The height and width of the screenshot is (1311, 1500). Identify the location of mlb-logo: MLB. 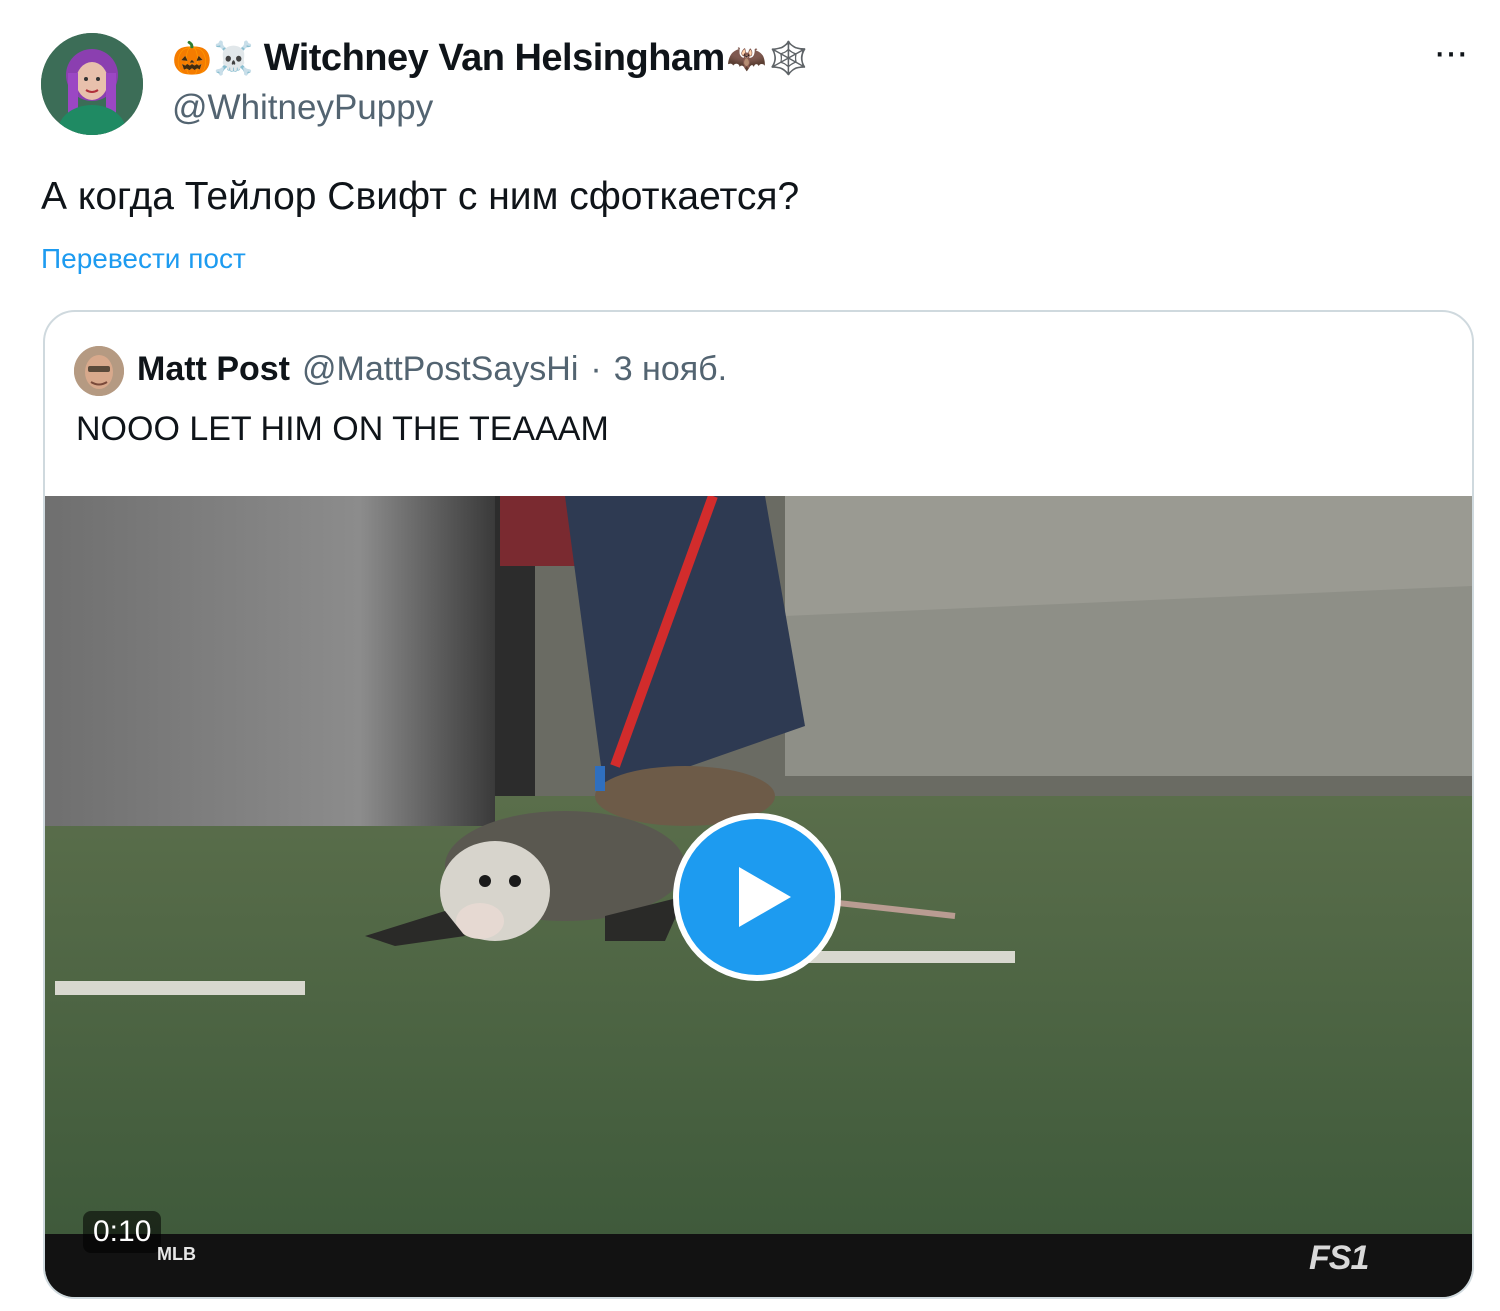
(176, 1254).